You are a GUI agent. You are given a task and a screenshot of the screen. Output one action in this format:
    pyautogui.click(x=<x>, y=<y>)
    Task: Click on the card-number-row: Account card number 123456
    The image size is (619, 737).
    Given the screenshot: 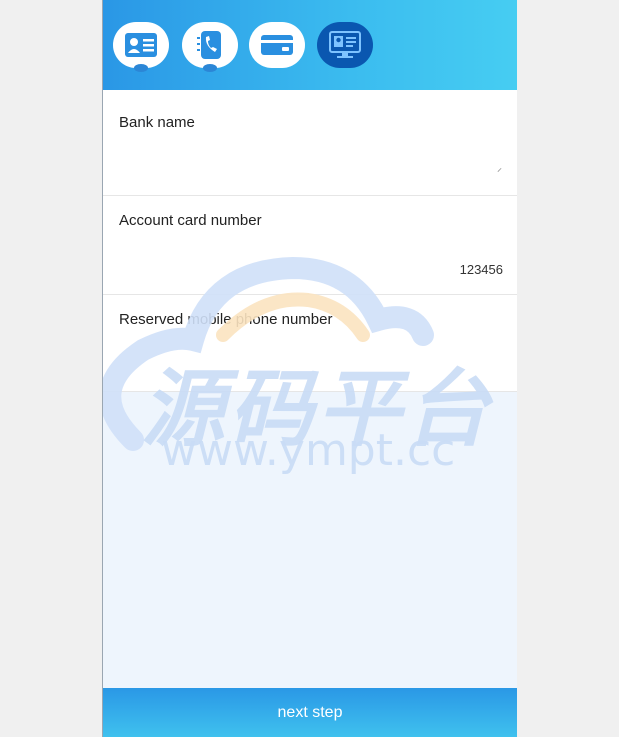 What is the action you would take?
    pyautogui.click(x=310, y=245)
    